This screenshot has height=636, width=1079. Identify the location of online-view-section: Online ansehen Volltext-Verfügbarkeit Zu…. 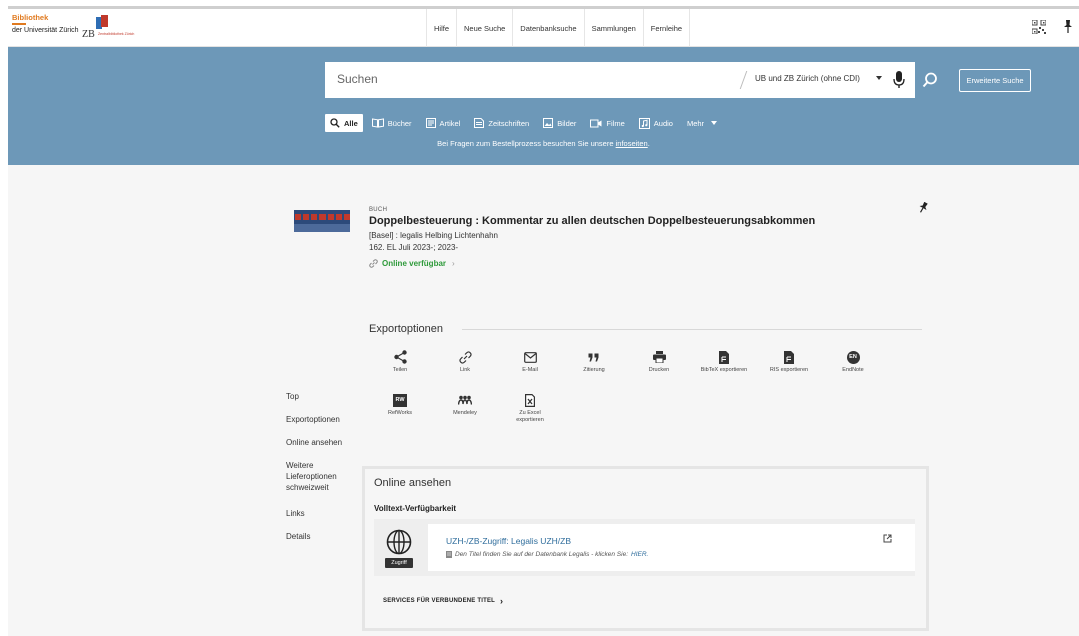
(645, 548).